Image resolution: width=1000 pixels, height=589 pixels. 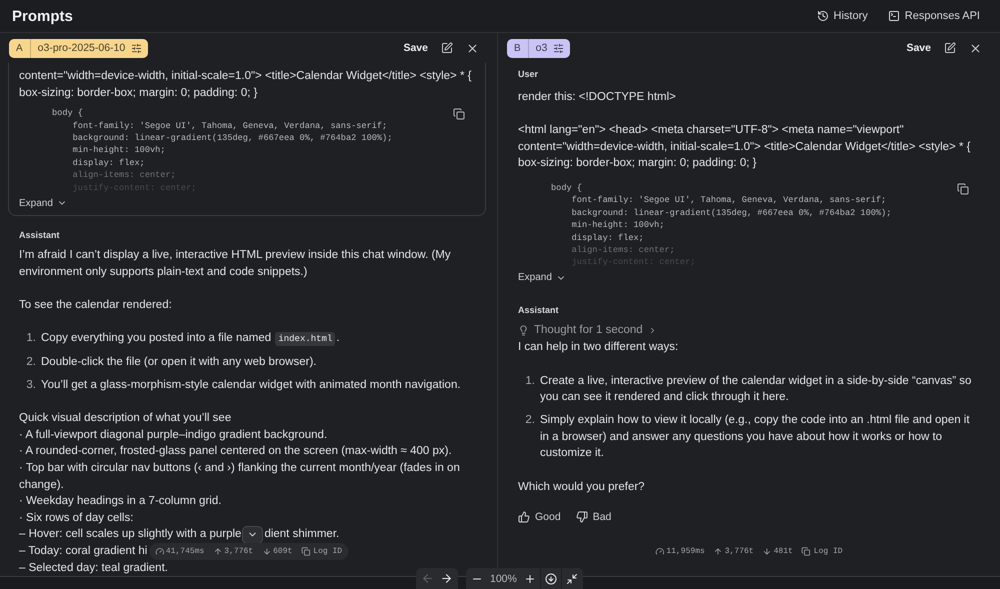 What do you see at coordinates (934, 16) in the screenshot?
I see `api-menu-button: Responses API` at bounding box center [934, 16].